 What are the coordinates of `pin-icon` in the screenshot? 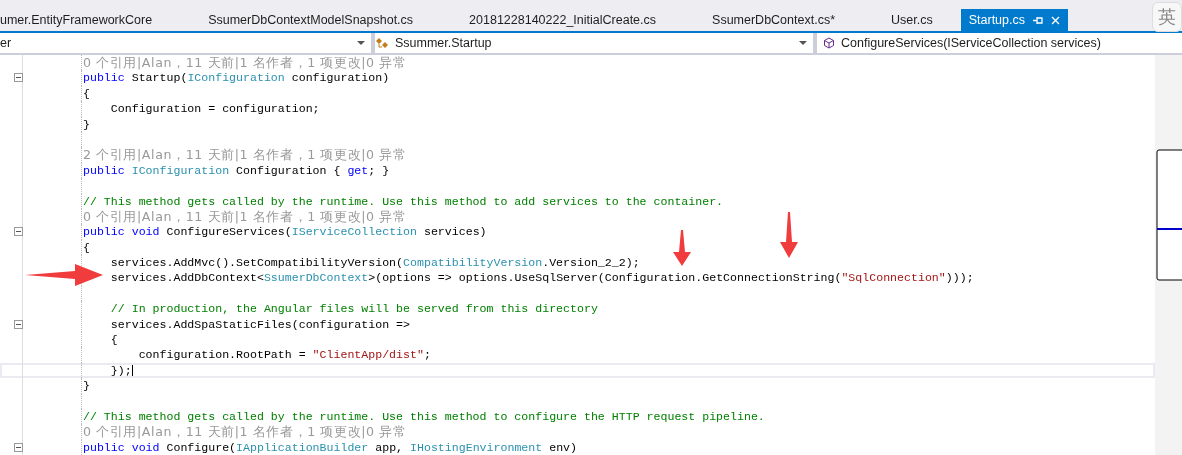 It's located at (1038, 20).